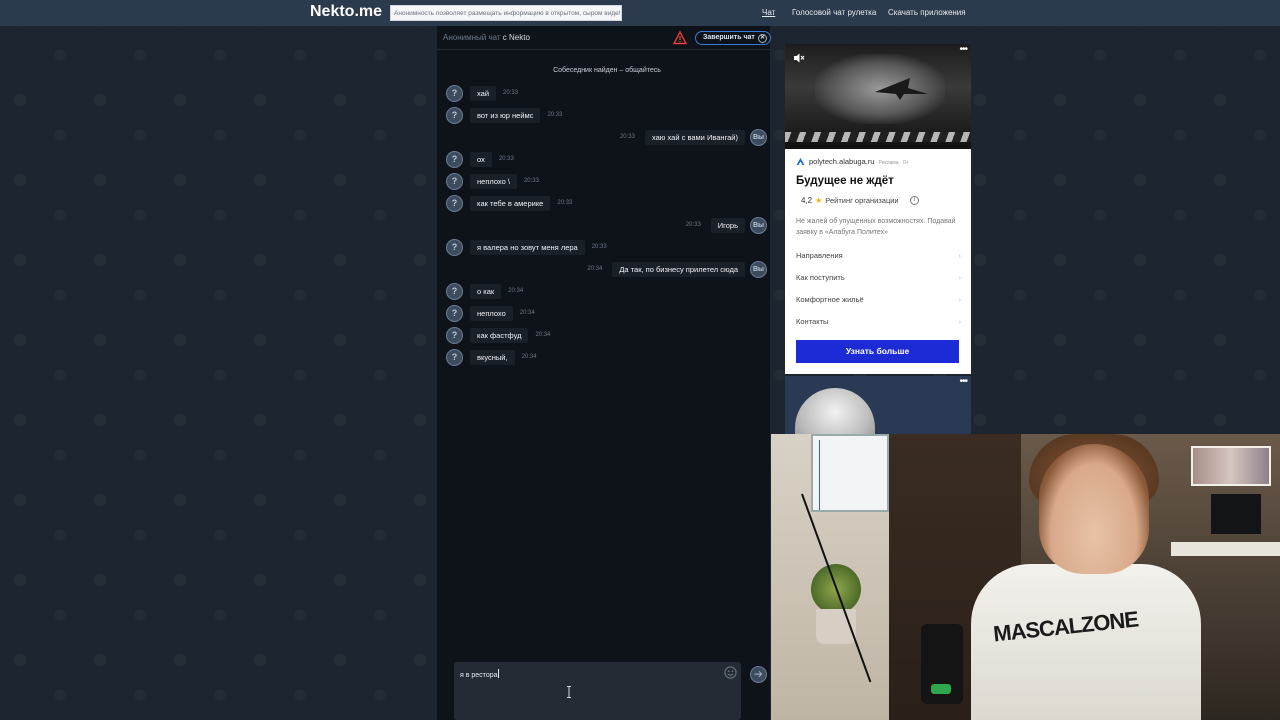 The width and height of the screenshot is (1280, 720). Describe the element at coordinates (859, 161) in the screenshot. I see `ad-domain: polytech.alabuga.ru Реклама · 0+` at that location.